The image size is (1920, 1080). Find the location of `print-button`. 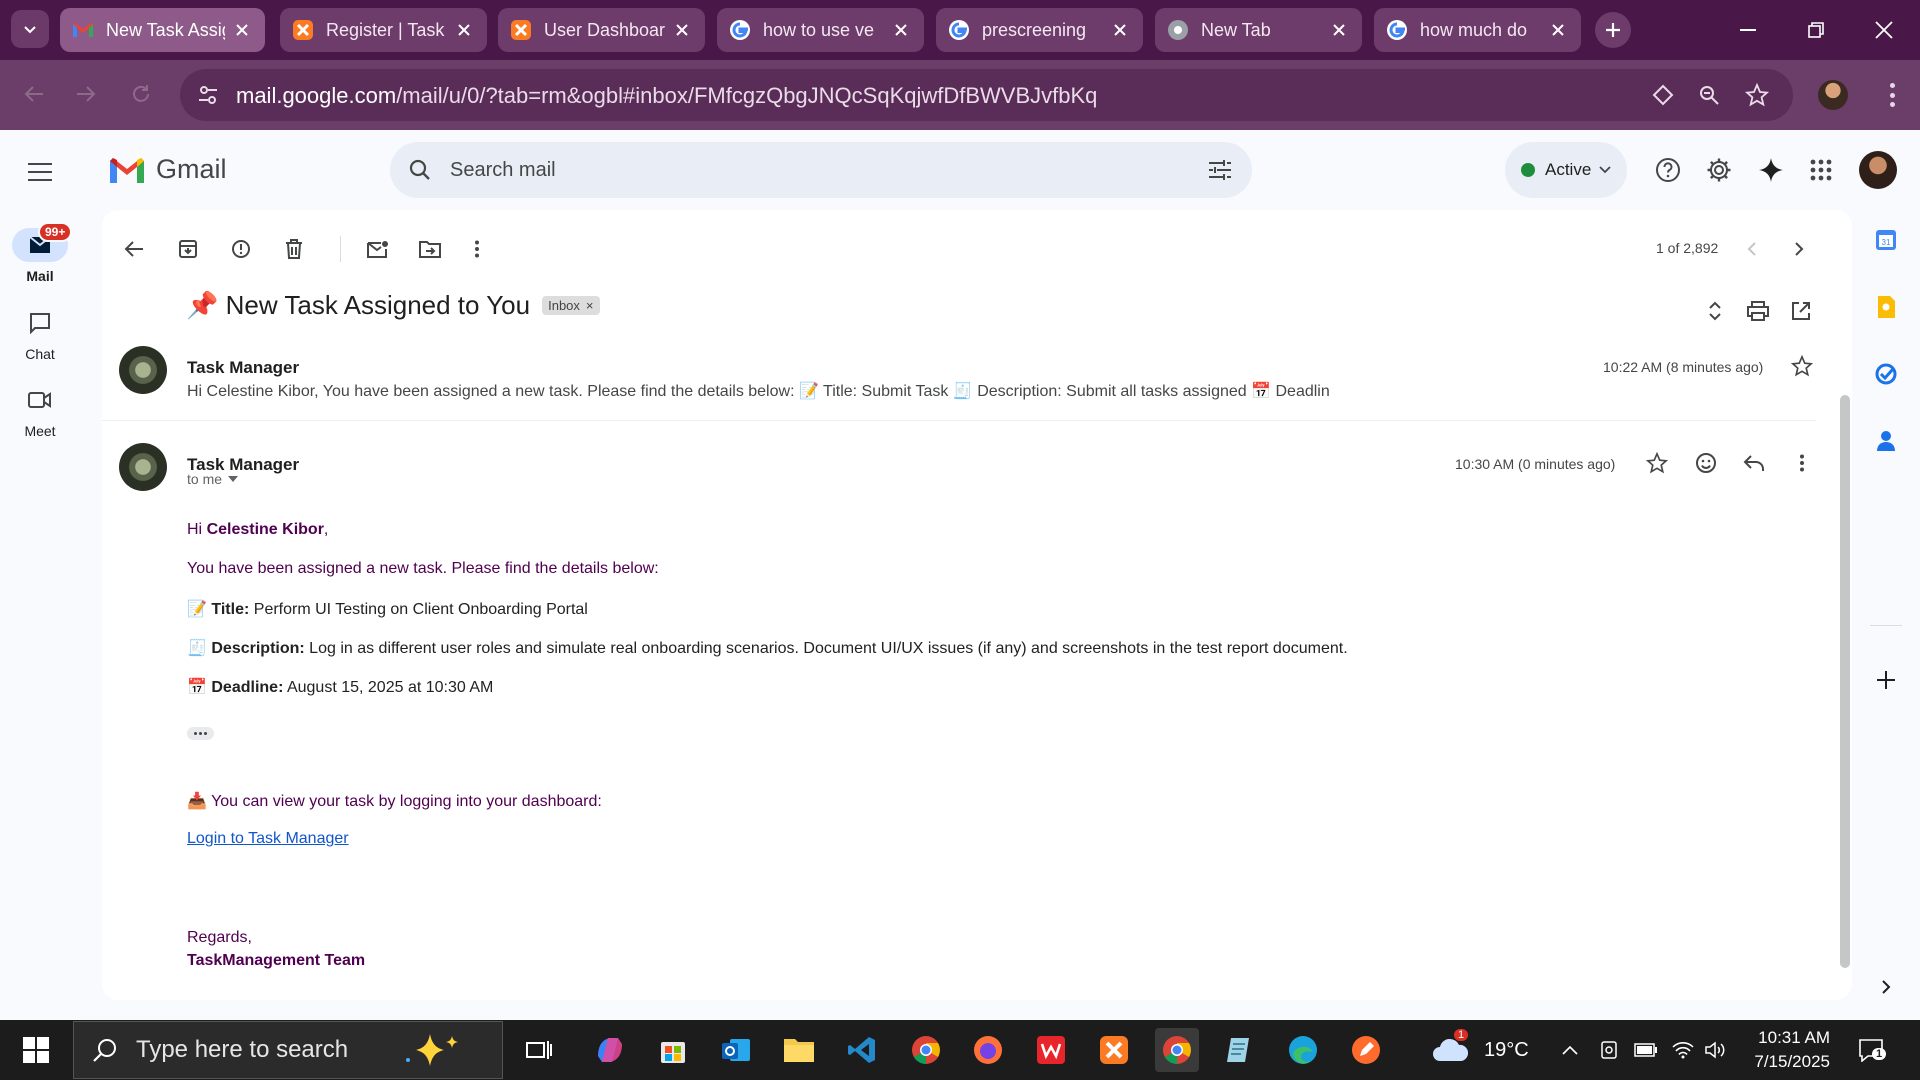

print-button is located at coordinates (1758, 311).